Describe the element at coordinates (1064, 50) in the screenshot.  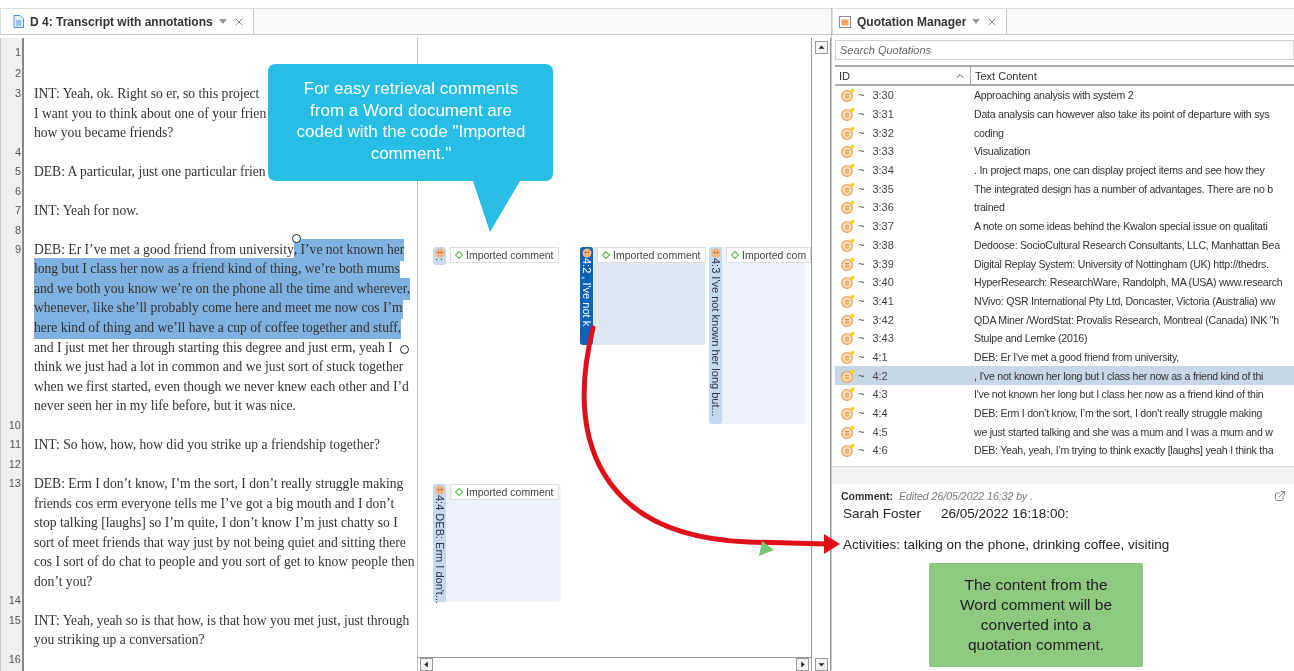
I see `search-field: Search Quotations` at that location.